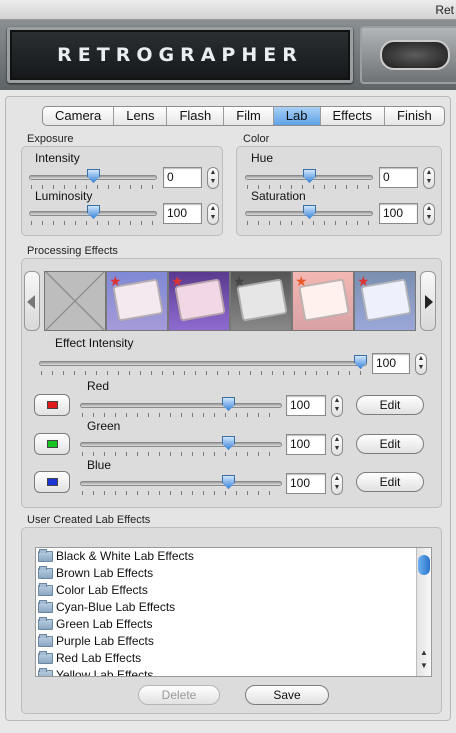 Image resolution: width=456 pixels, height=733 pixels. I want to click on tab-camera: Camera, so click(79, 116).